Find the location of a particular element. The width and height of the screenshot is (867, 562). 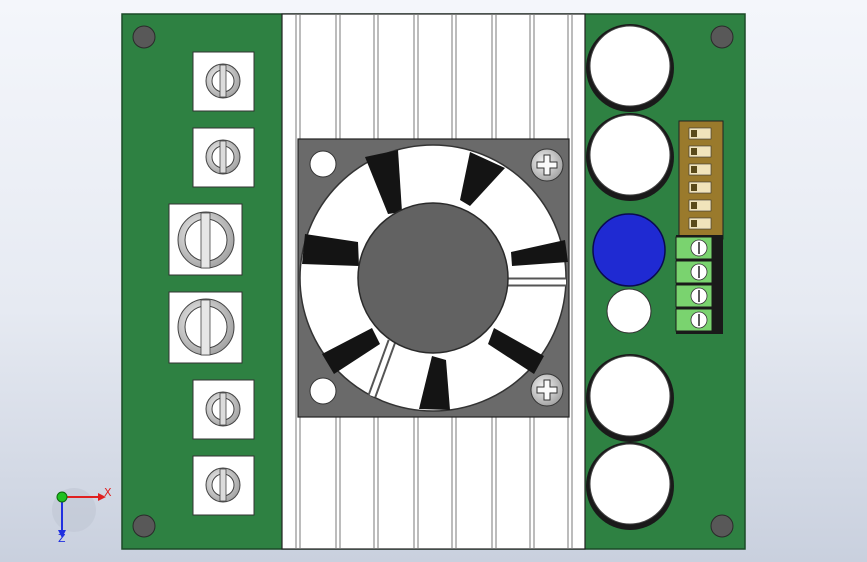

mounting-hole-top-right is located at coordinates (722, 37).